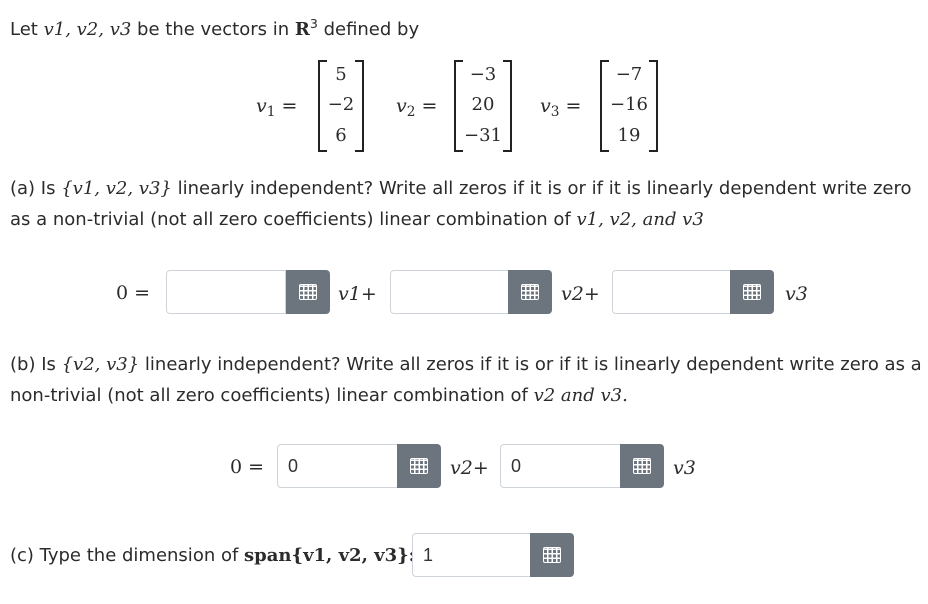  I want to click on part-b-term-v3: v3, so click(684, 468).